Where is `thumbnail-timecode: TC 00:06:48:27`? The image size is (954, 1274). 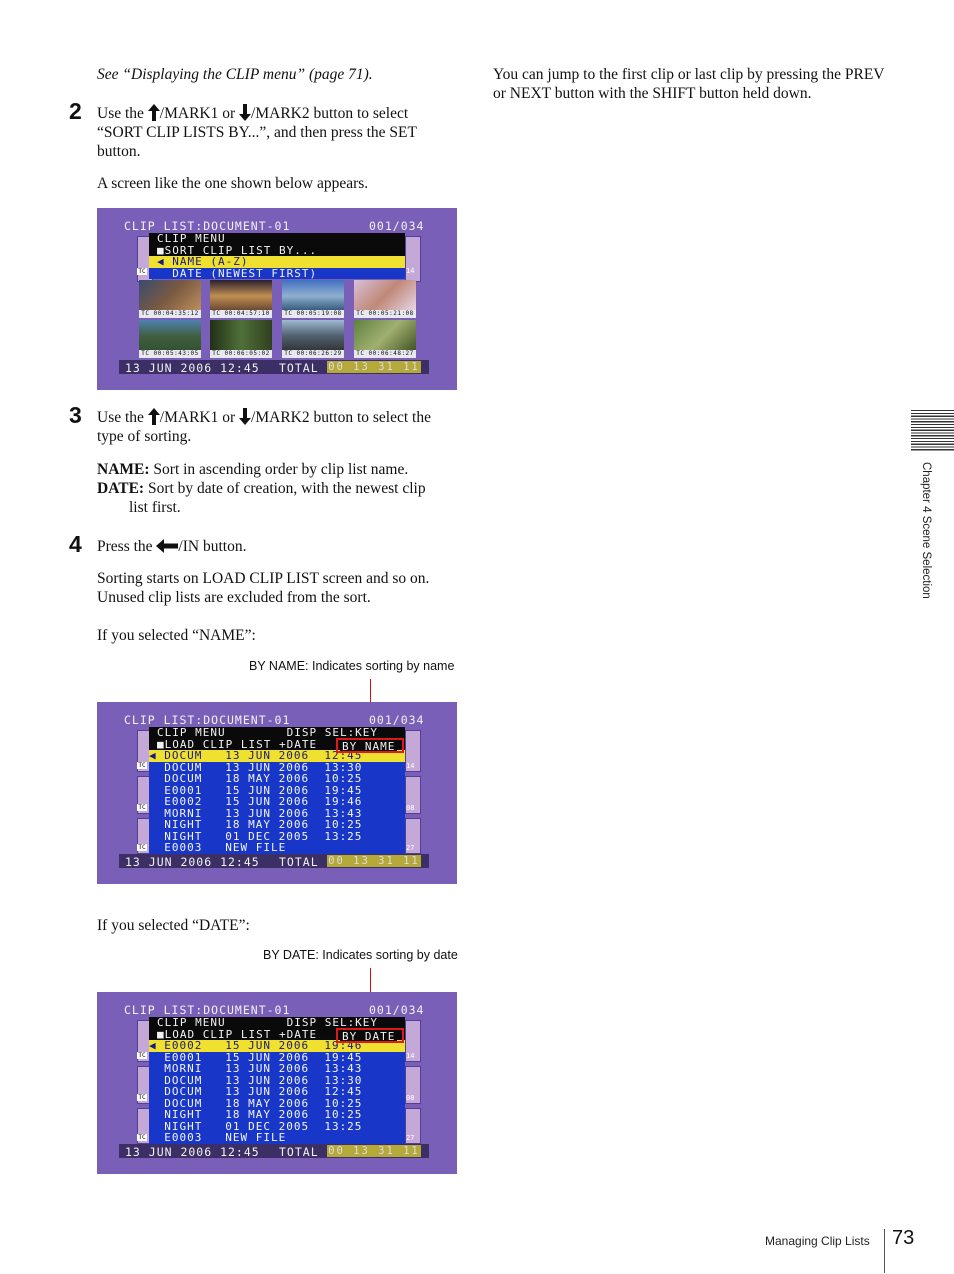 thumbnail-timecode: TC 00:06:48:27 is located at coordinates (385, 354).